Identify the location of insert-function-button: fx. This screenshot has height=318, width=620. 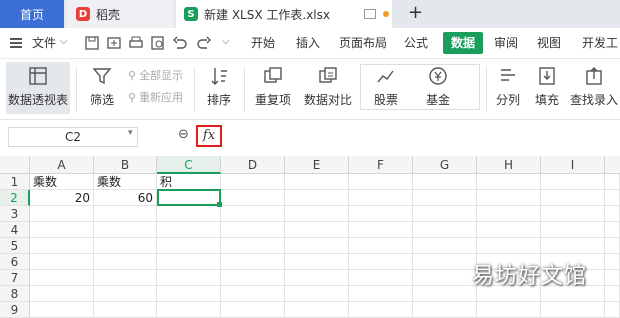
(209, 136).